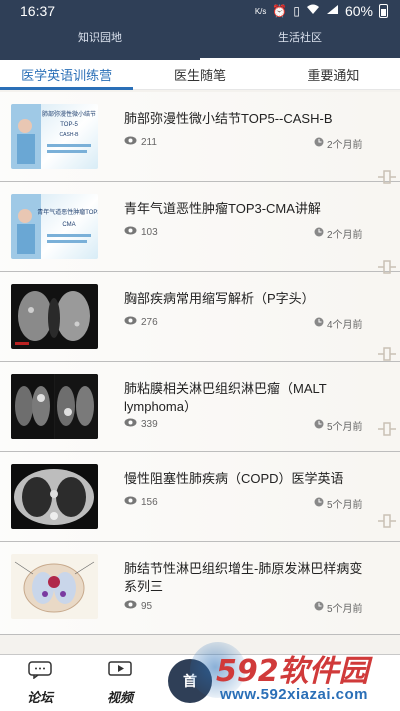 This screenshot has width=400, height=711. I want to click on article-views: 276, so click(141, 322).